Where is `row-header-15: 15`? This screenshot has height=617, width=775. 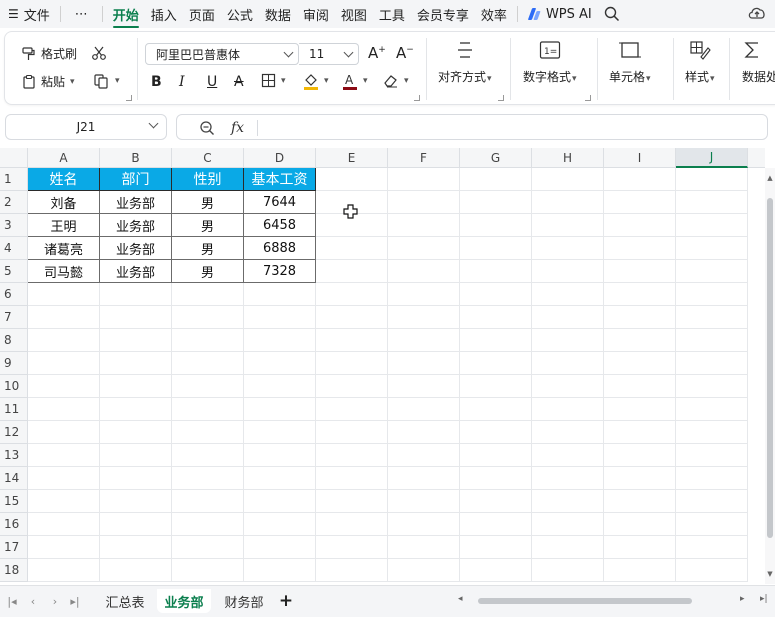
row-header-15: 15 is located at coordinates (14, 501).